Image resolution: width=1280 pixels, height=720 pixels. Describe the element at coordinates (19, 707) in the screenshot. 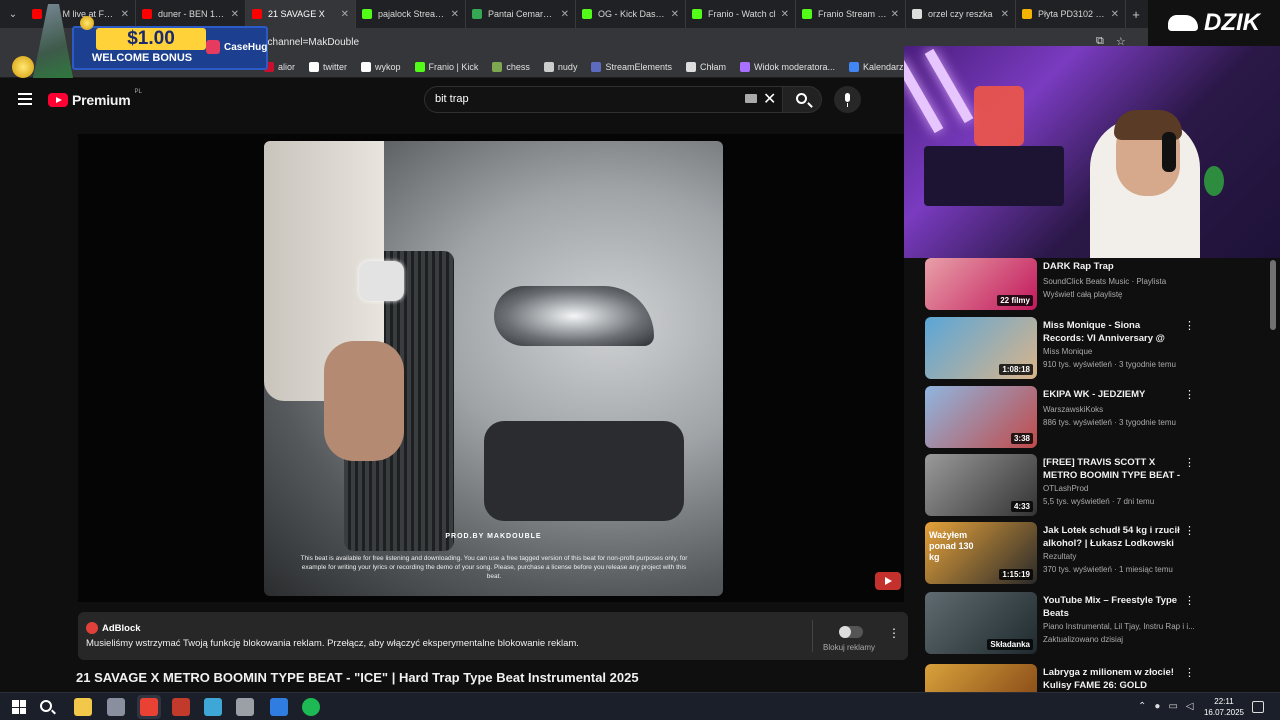

I see `start-windows-icon` at that location.